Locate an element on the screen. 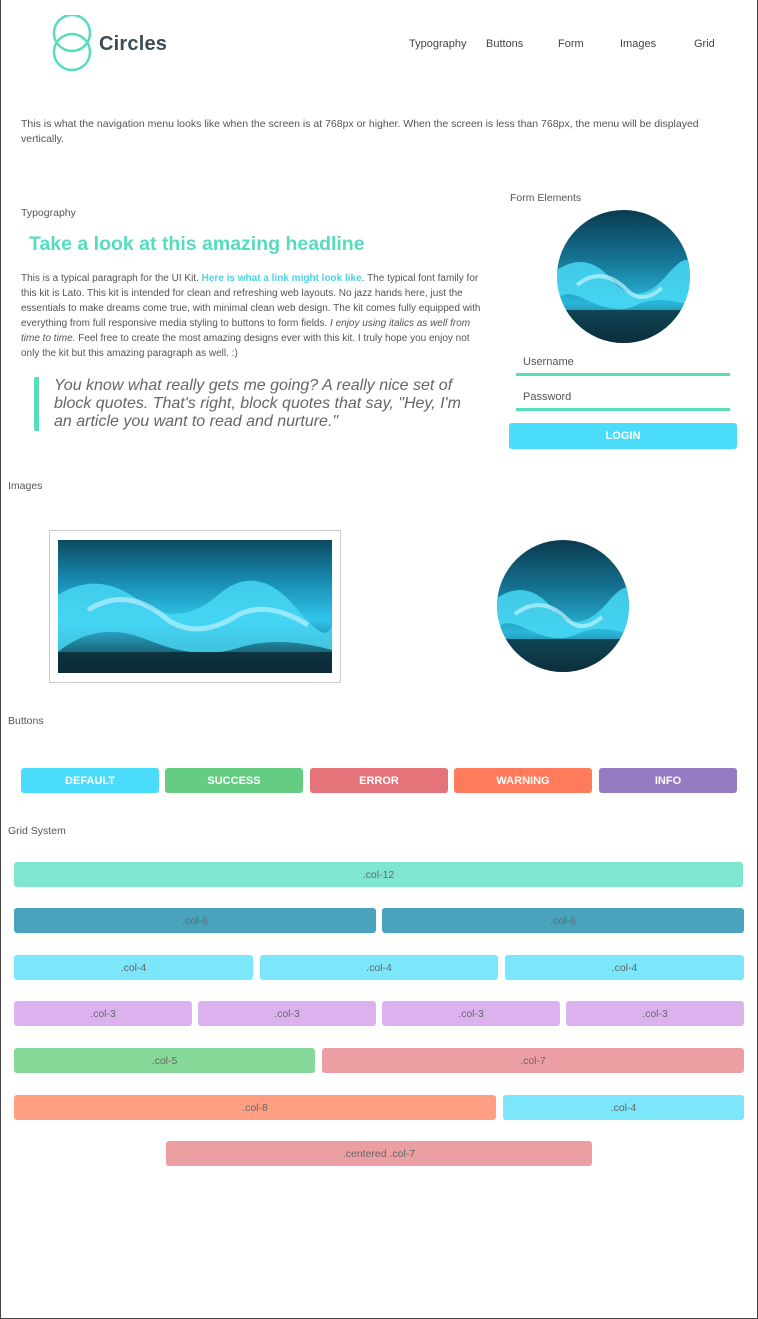 The image size is (758, 1319). grid-cell-col-8: .col-8 is located at coordinates (255, 1107).